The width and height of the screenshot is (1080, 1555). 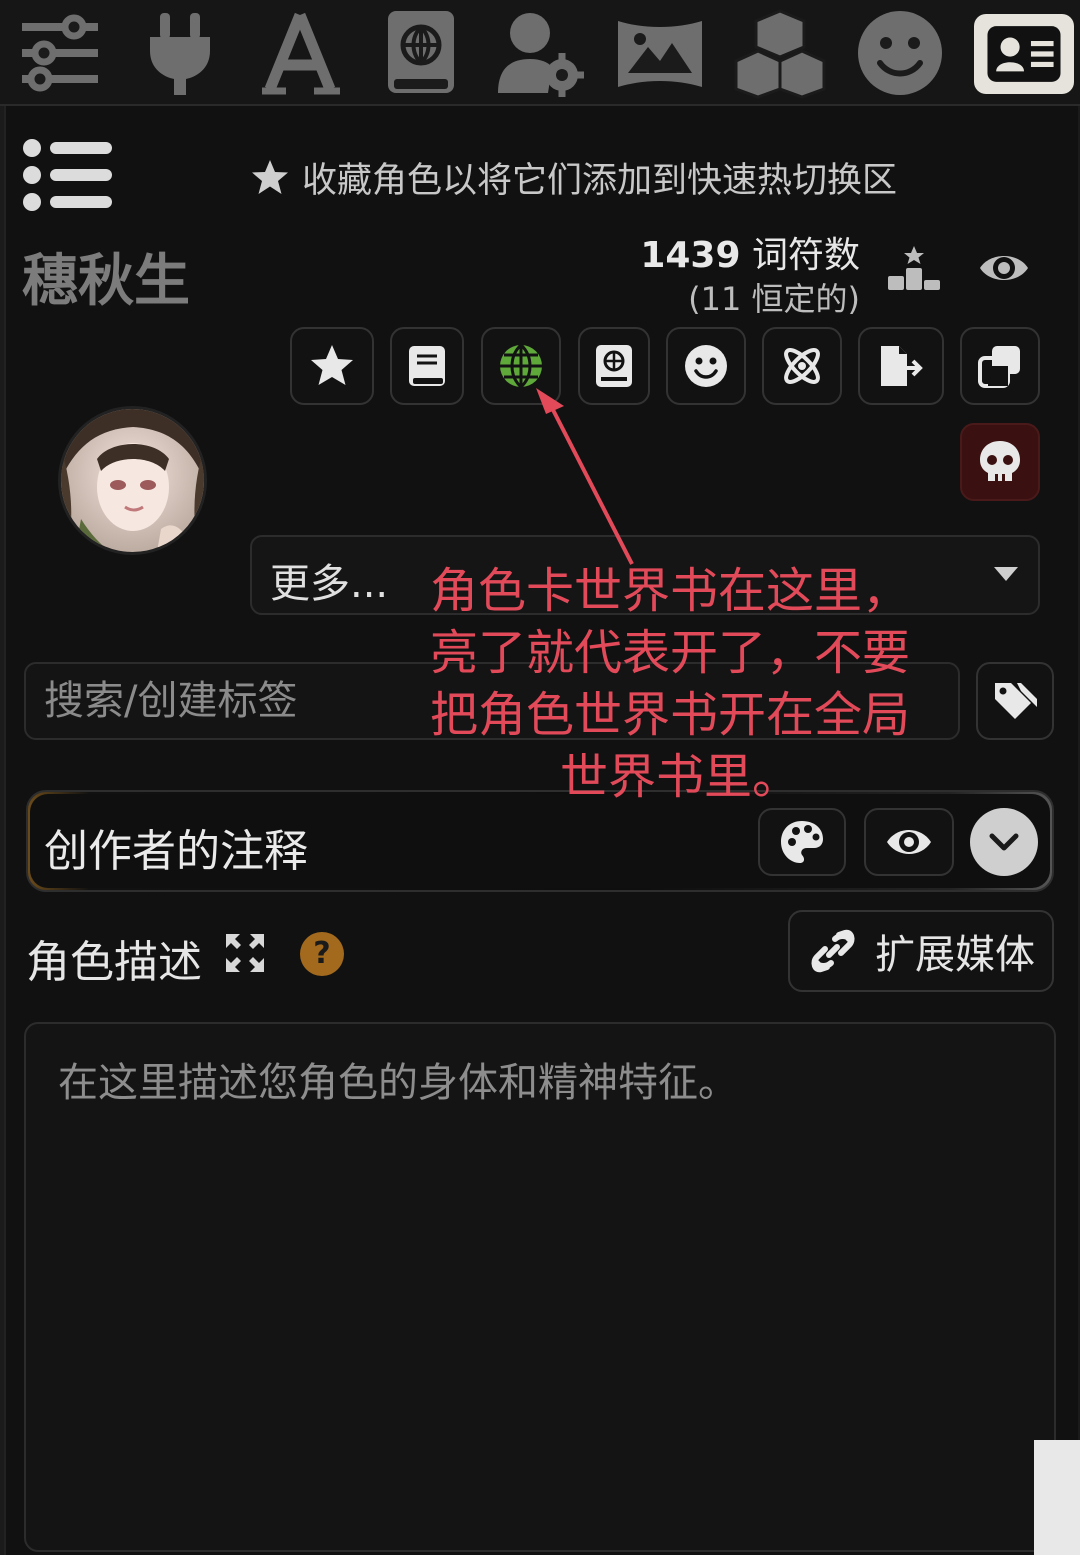 What do you see at coordinates (322, 954) in the screenshot?
I see `help-icon: ?` at bounding box center [322, 954].